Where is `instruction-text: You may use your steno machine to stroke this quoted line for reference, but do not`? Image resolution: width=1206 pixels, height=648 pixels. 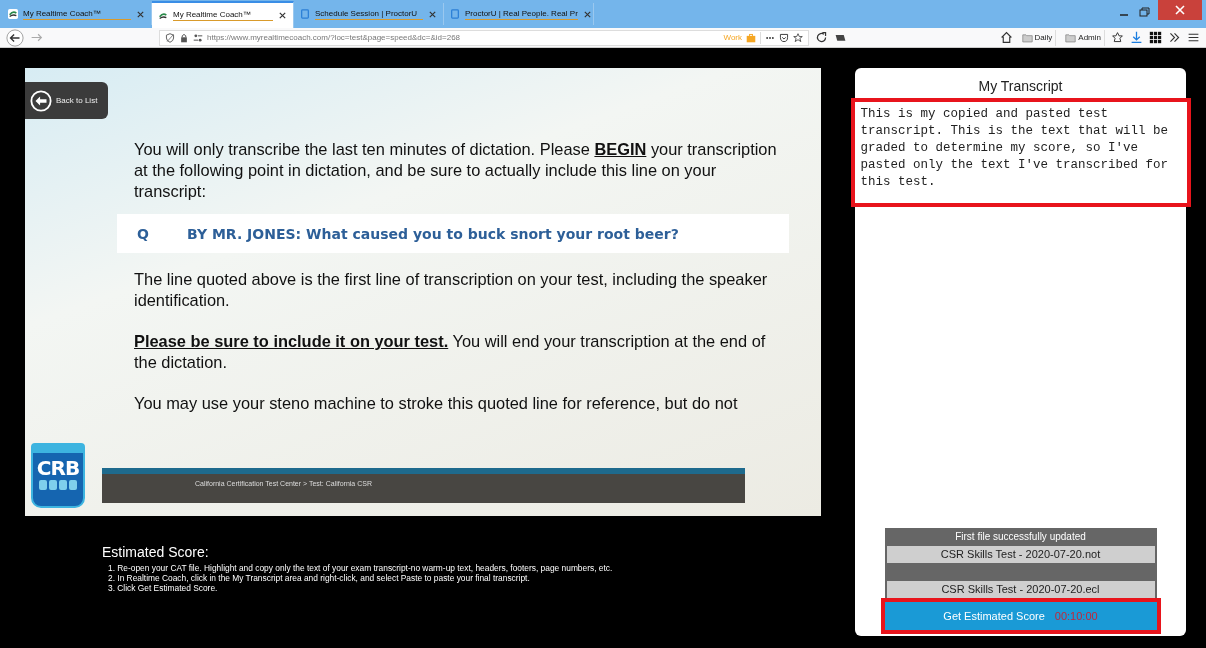
instruction-text: You may use your steno machine to stroke this quoted line for reference, but do not is located at coordinates (436, 403).